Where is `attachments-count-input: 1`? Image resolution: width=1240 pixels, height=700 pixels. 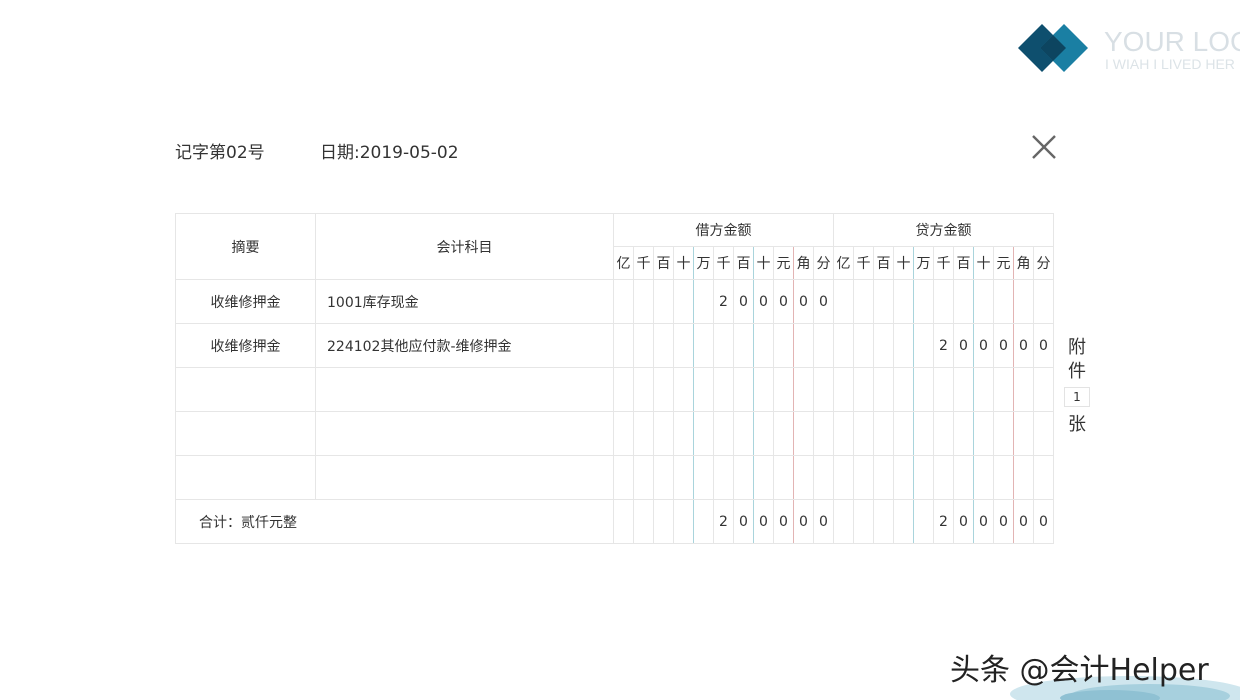 attachments-count-input: 1 is located at coordinates (1077, 397).